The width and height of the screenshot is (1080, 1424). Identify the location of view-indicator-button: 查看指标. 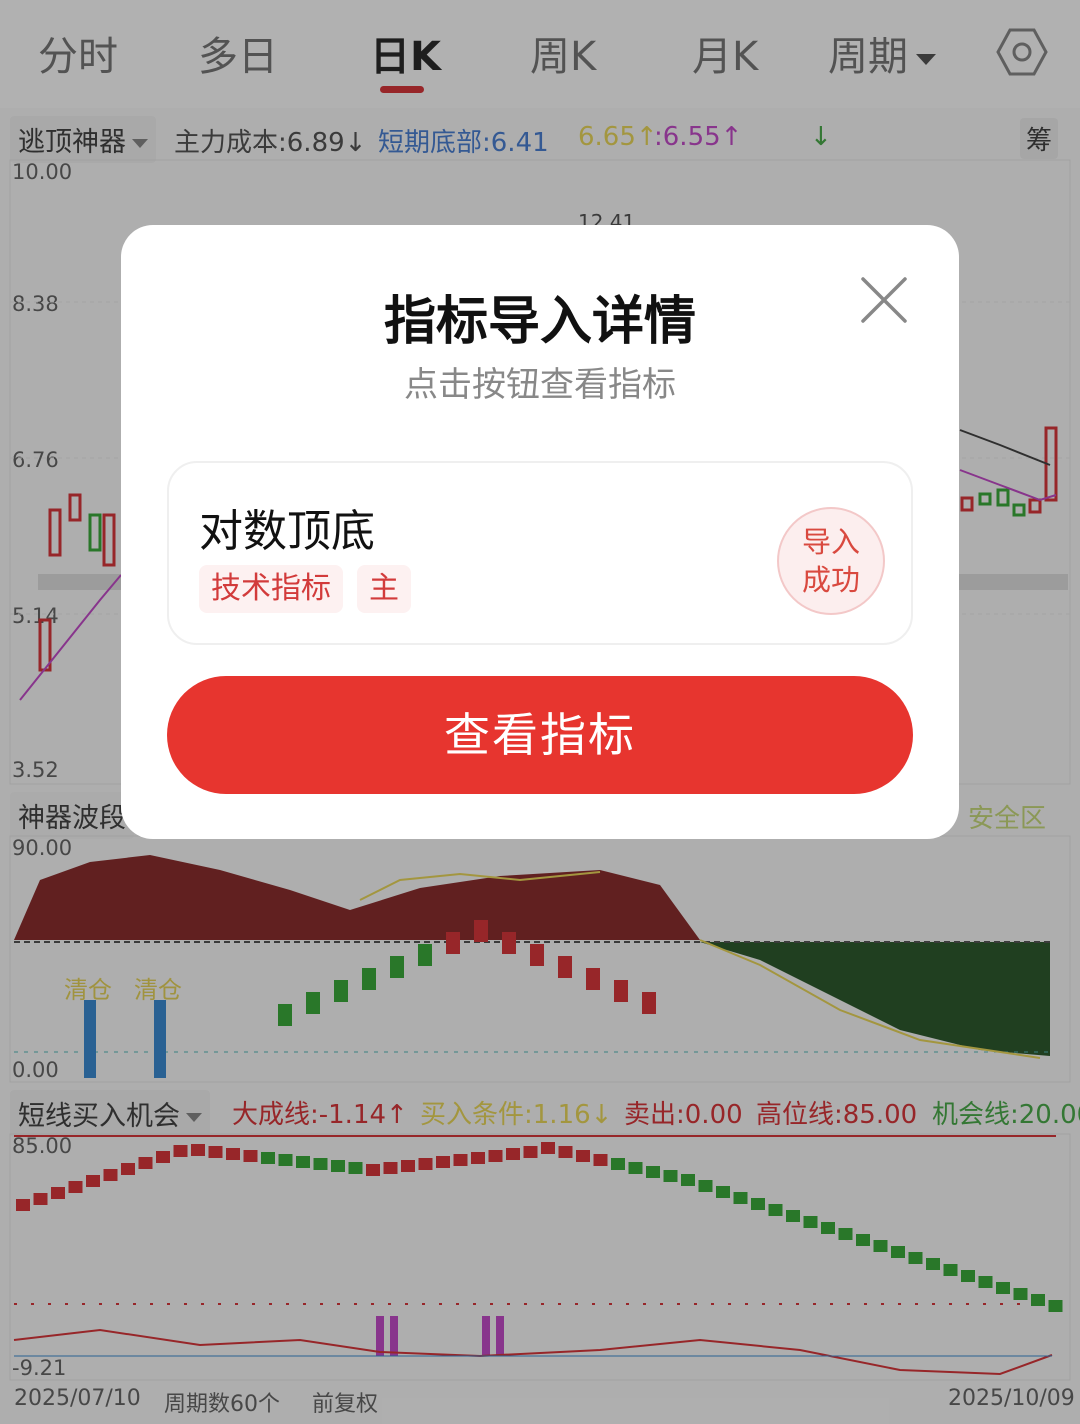
(540, 735).